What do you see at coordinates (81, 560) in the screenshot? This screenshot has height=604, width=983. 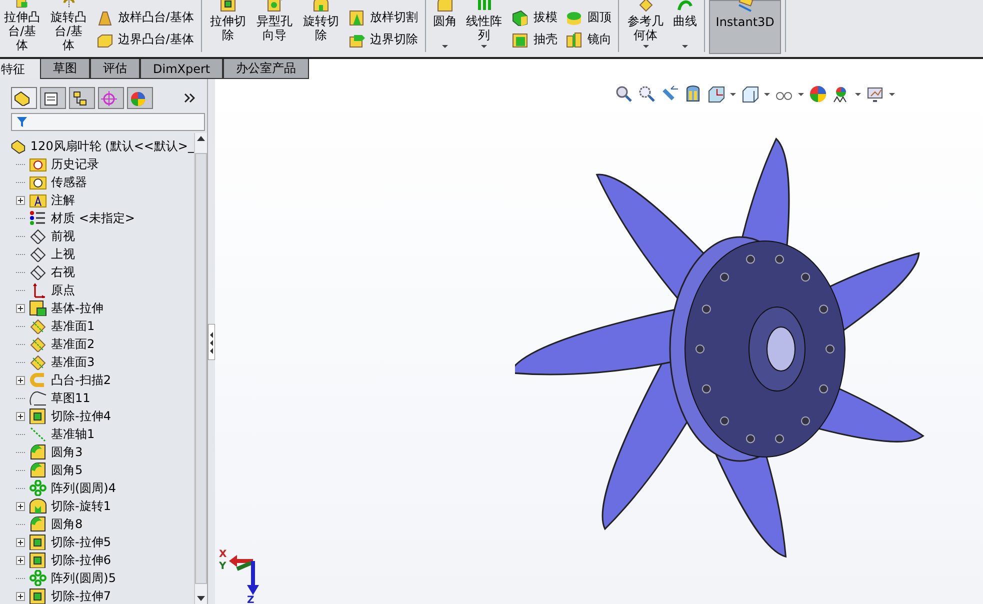 I see `tree-item: 切除-拉伸6` at bounding box center [81, 560].